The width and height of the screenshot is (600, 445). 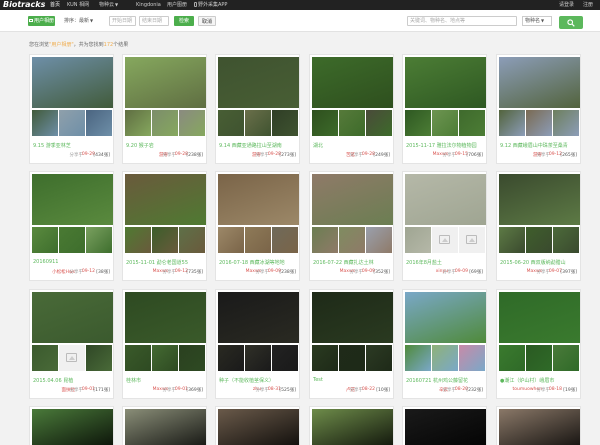 What do you see at coordinates (207, 21) in the screenshot?
I see `filter-cancel-button: 取消` at bounding box center [207, 21].